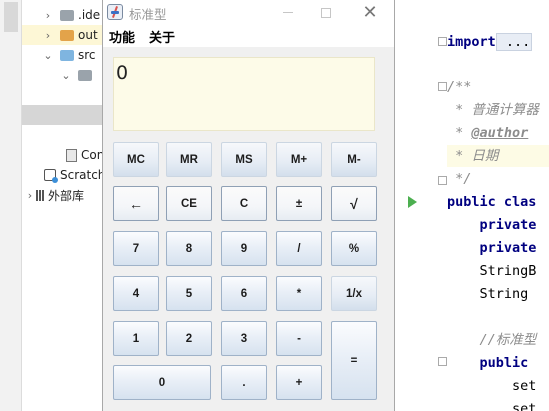  I want to click on m-plus-button: M+, so click(299, 159).